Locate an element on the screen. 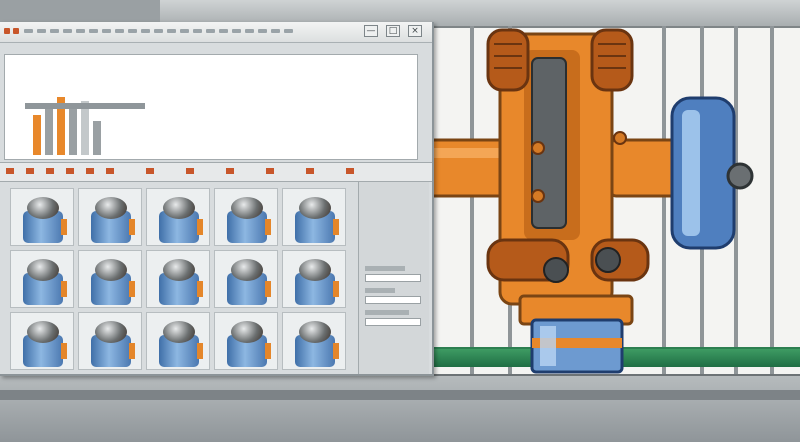 The width and height of the screenshot is (800, 442). properties-panel is located at coordinates (393, 278).